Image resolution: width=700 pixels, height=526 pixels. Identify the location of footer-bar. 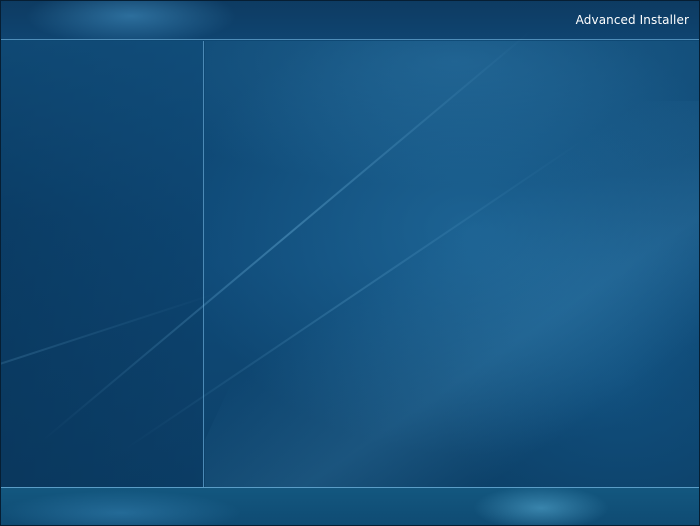
(350, 506).